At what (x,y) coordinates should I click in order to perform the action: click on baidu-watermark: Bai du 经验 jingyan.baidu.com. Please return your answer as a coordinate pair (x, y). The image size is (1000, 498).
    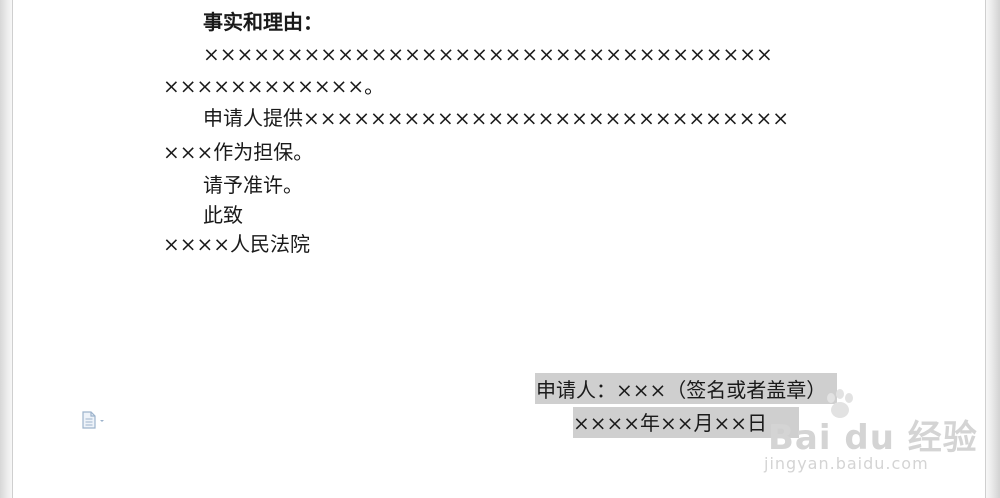
    Looking at the image, I should click on (868, 438).